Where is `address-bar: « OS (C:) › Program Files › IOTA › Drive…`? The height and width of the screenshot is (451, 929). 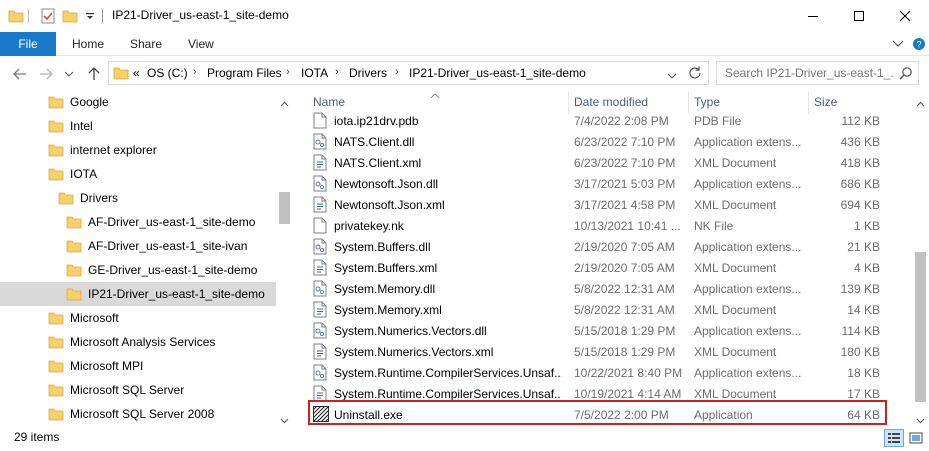
address-bar: « OS (C:) › Program Files › IOTA › Drive… is located at coordinates (408, 73).